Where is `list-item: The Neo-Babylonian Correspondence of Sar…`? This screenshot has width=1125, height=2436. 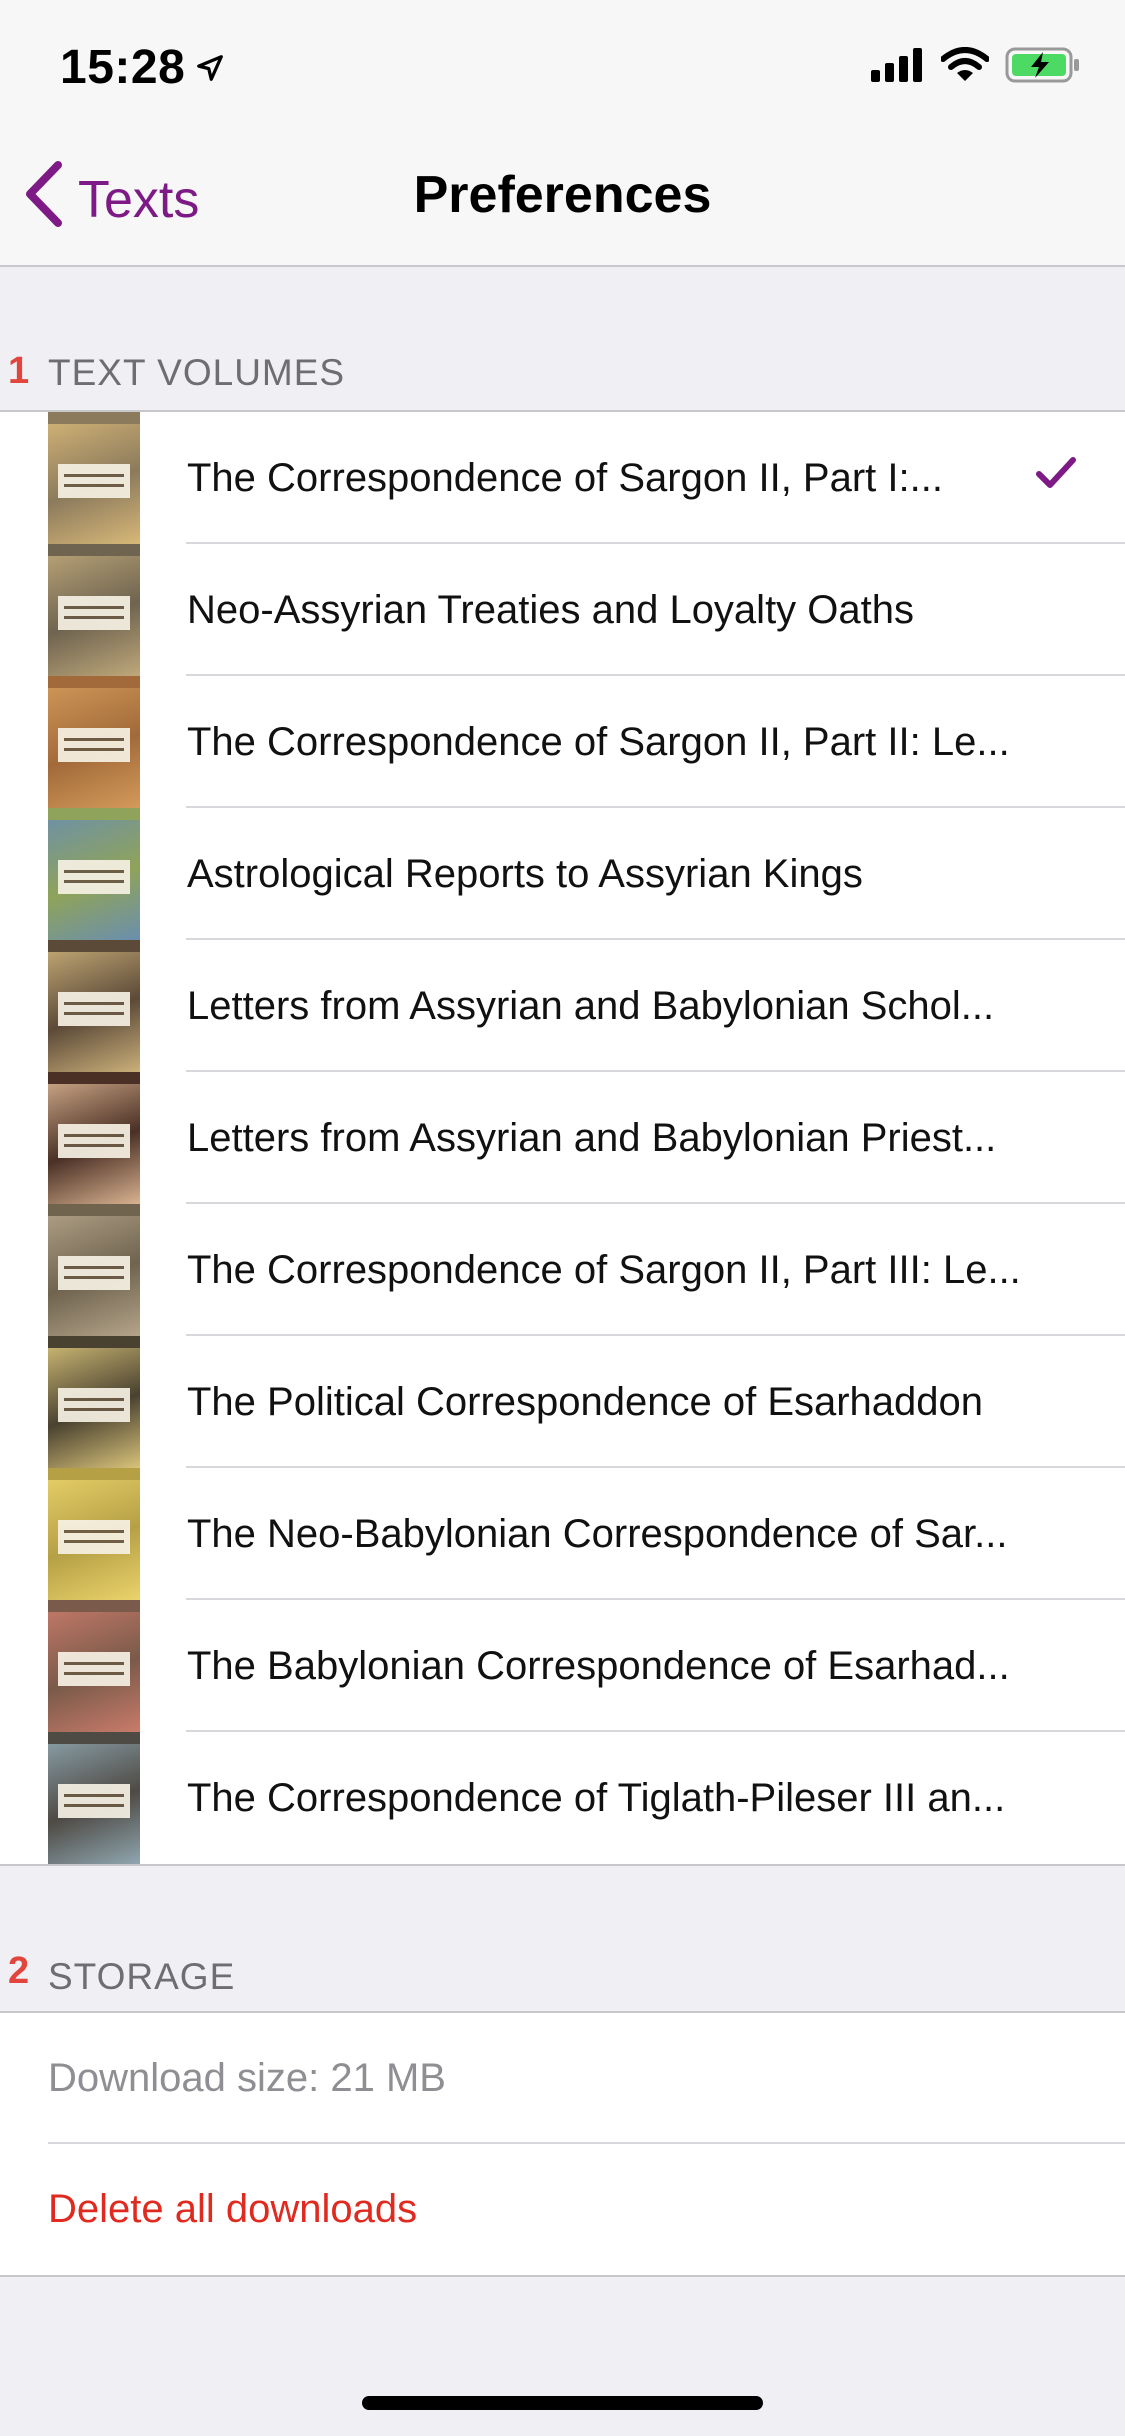
list-item: The Neo-Babylonian Correspondence of Sar… is located at coordinates (562, 1534).